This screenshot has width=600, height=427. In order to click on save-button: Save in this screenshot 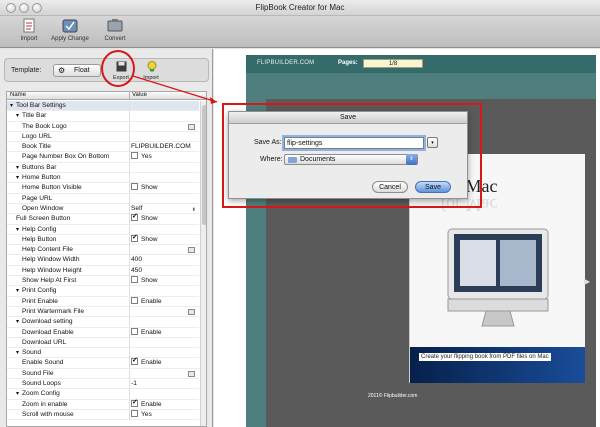, I will do `click(433, 187)`.